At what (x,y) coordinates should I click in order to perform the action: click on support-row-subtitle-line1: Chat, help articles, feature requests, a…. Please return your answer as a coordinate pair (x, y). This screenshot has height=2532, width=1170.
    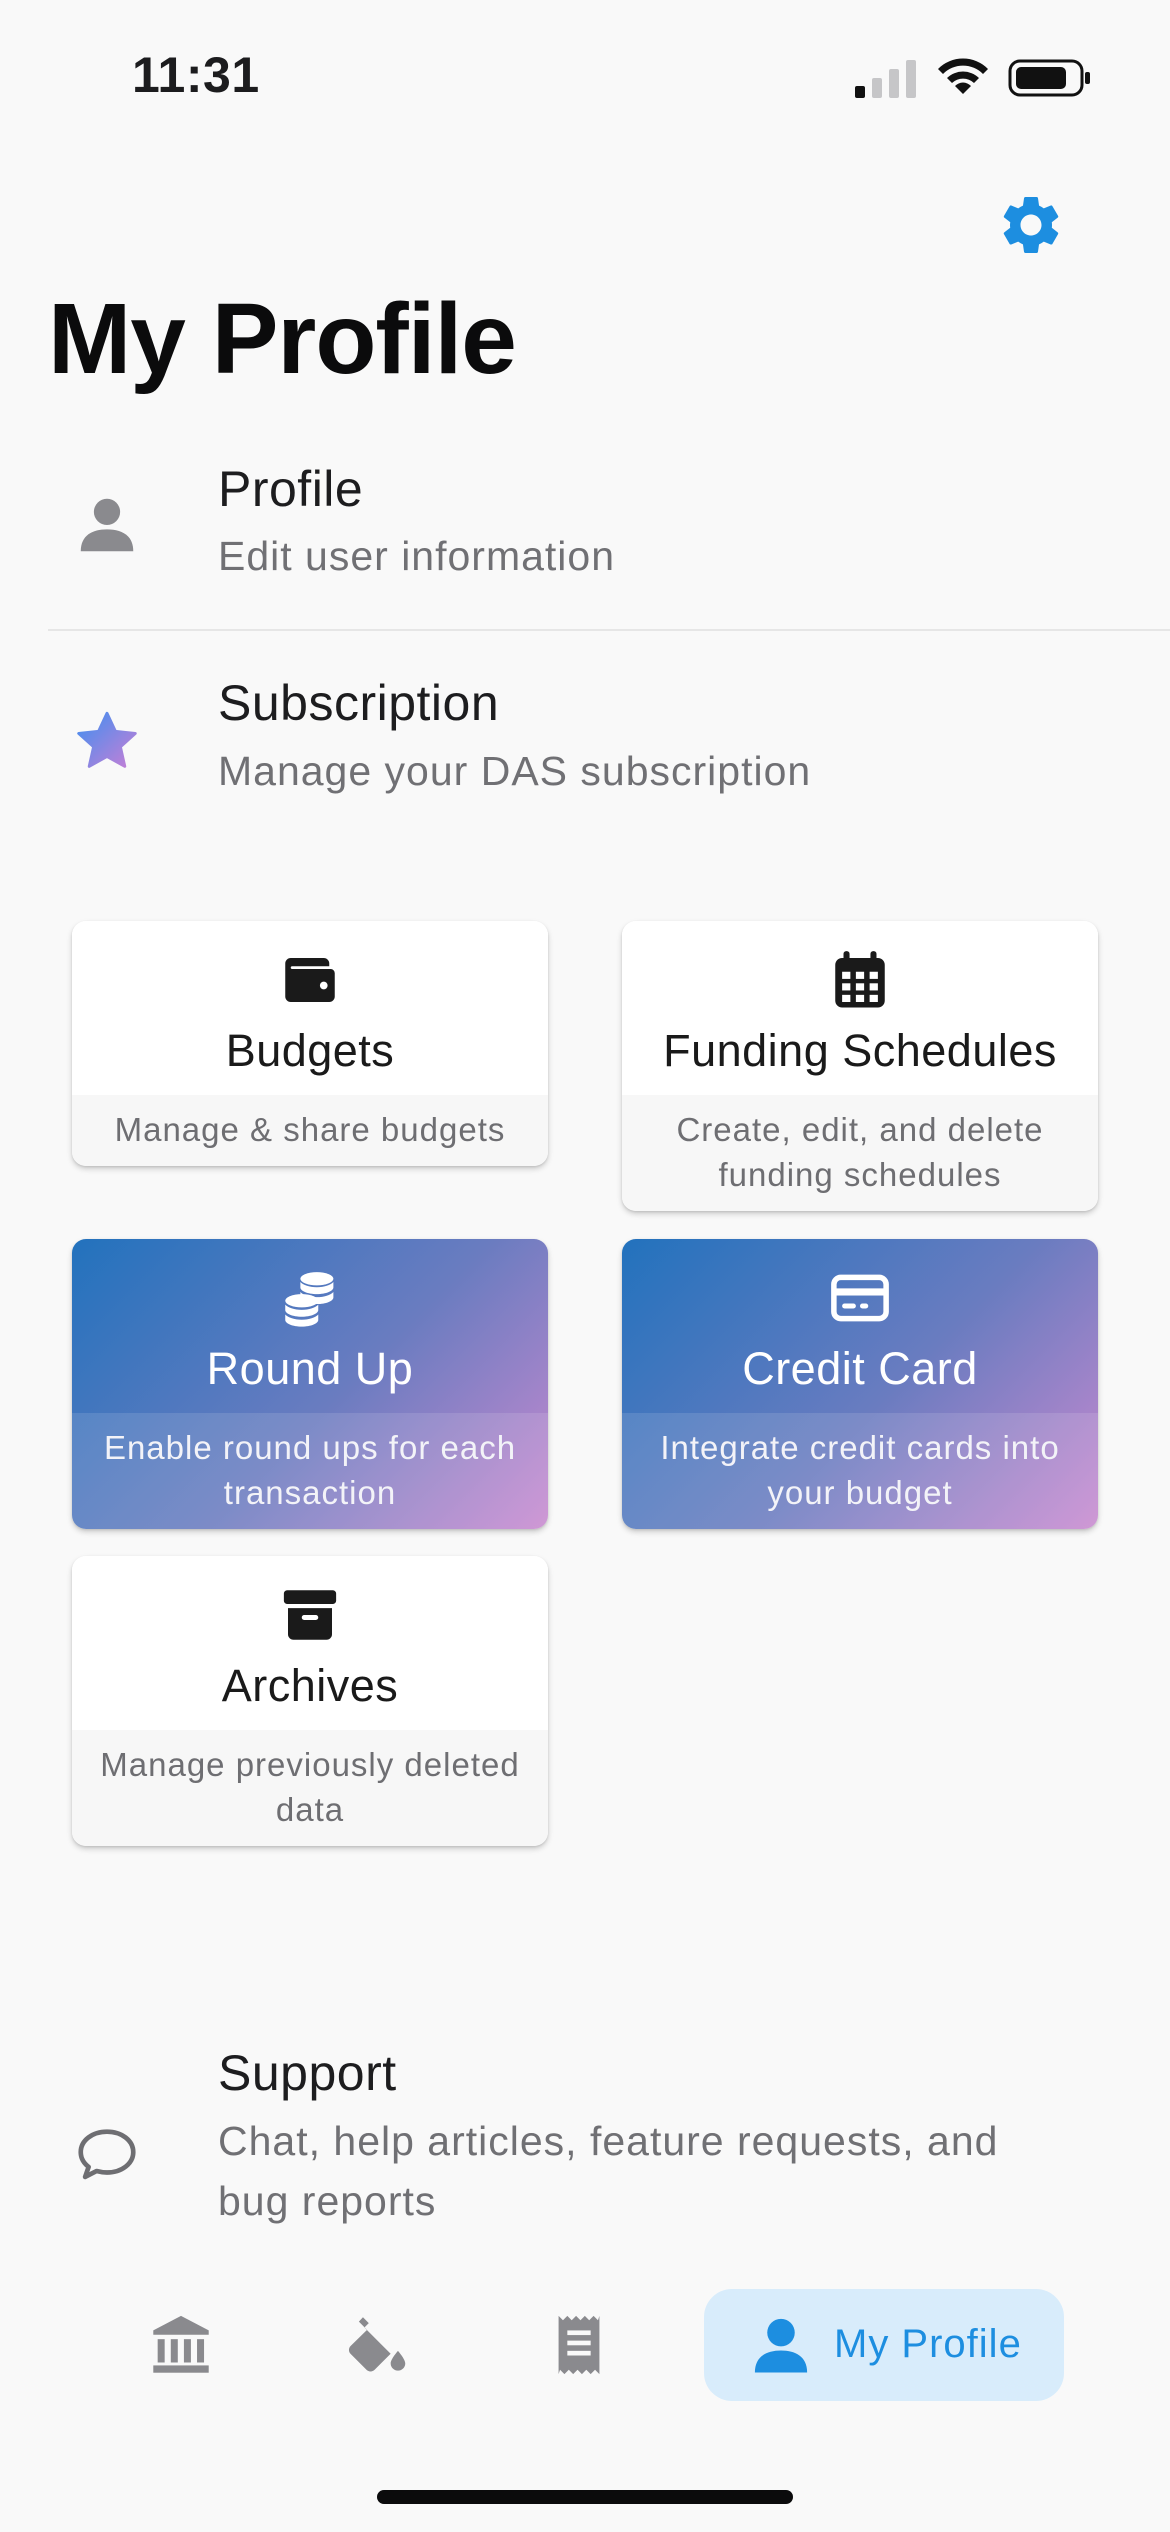
    Looking at the image, I should click on (608, 2141).